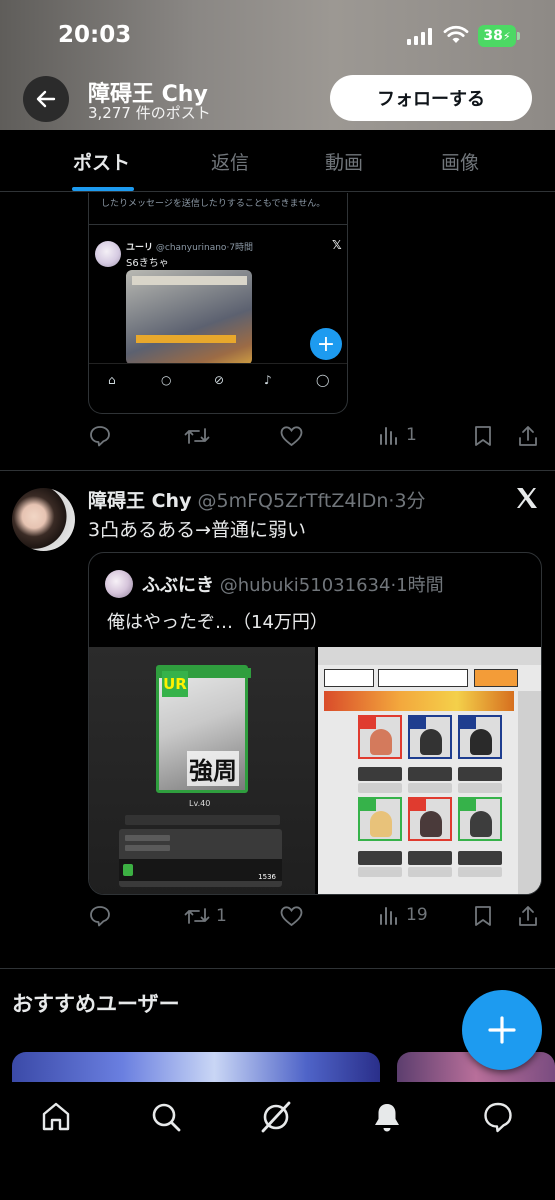  What do you see at coordinates (277, 35) in the screenshot?
I see `status-bar: 20:03 38 ⚡` at bounding box center [277, 35].